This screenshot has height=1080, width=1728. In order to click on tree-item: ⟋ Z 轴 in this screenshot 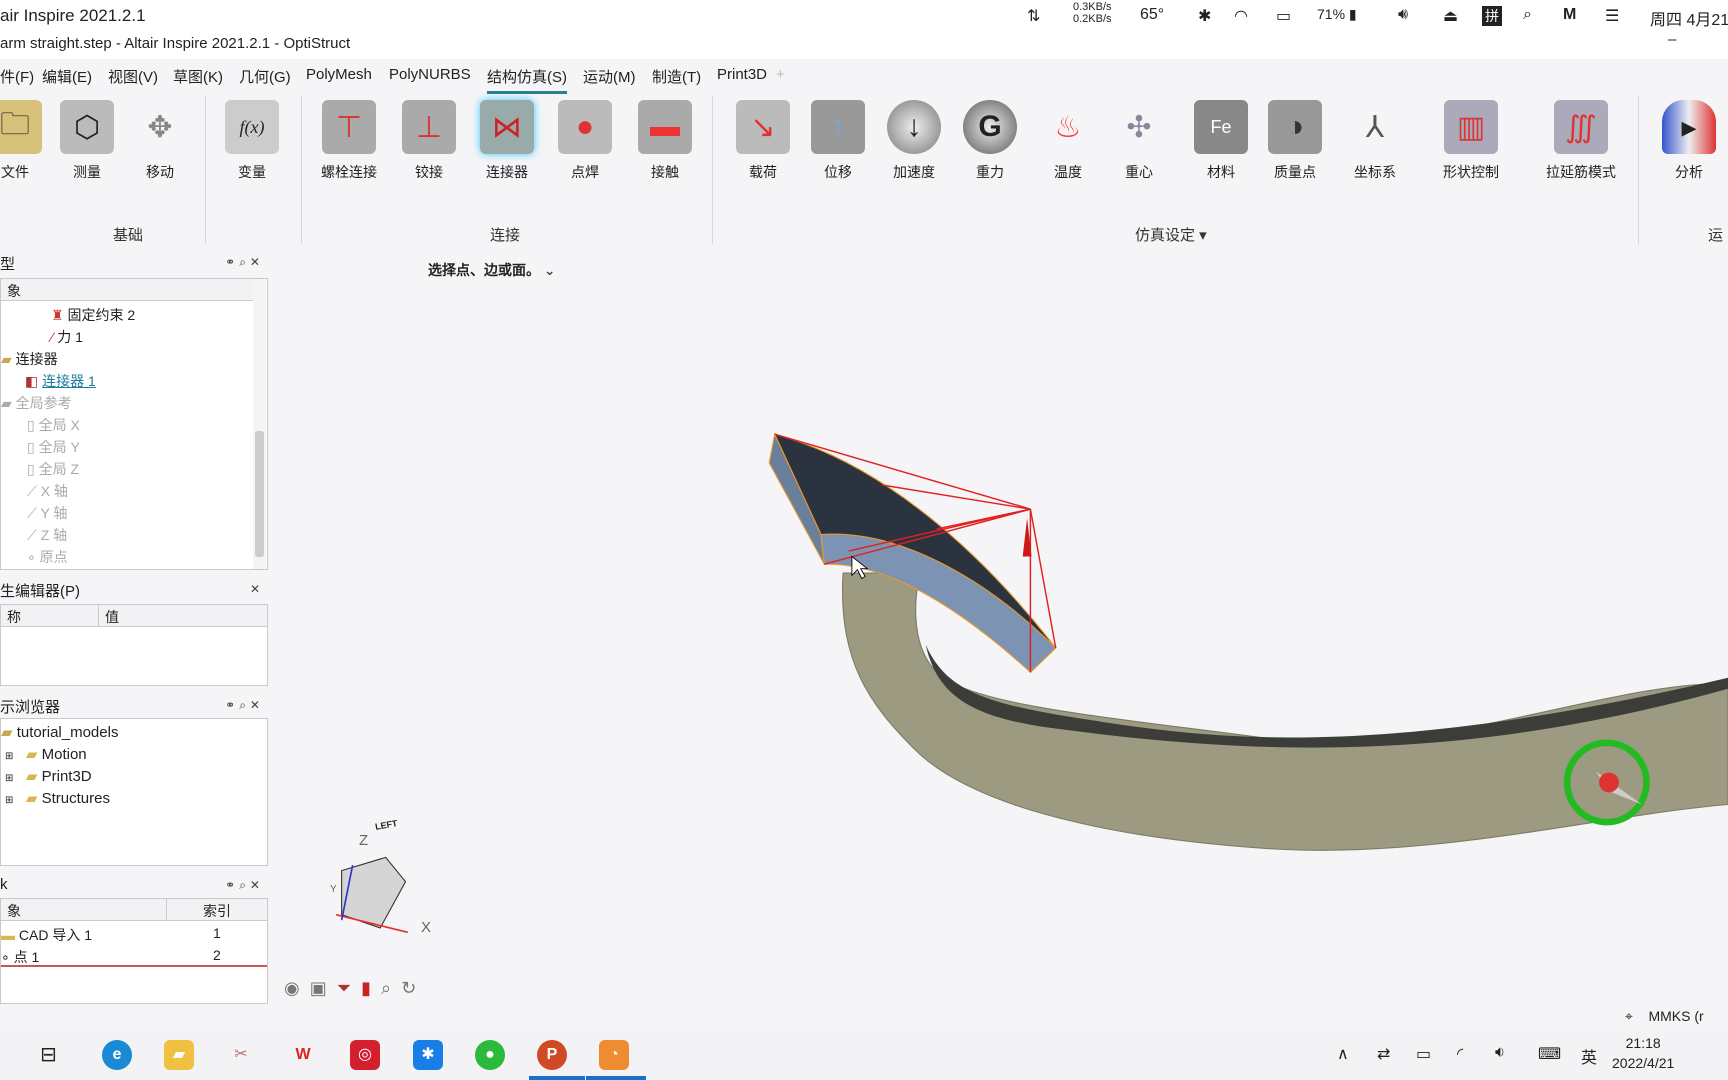, I will do `click(47, 535)`.